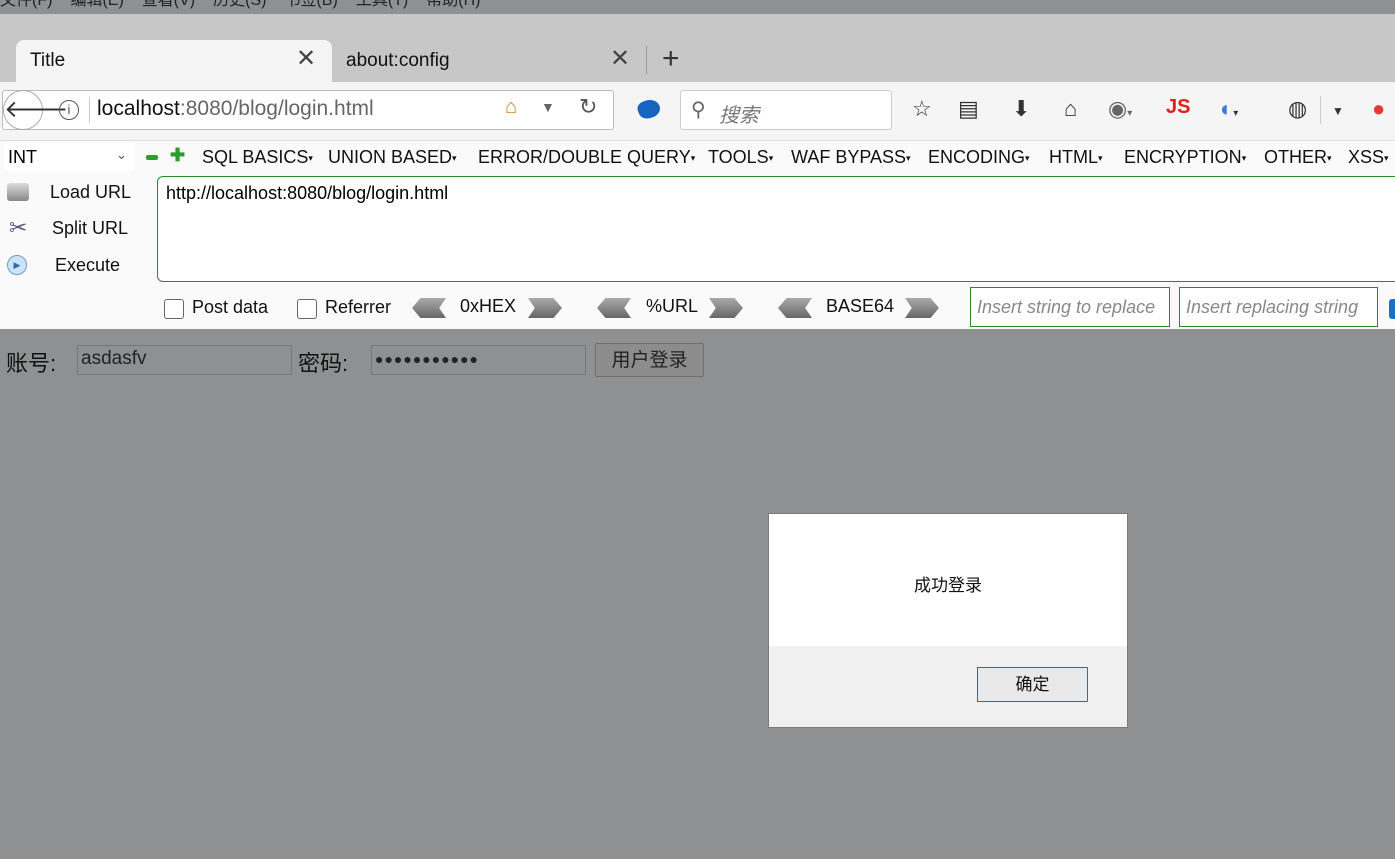 The width and height of the screenshot is (1395, 859). What do you see at coordinates (922, 109) in the screenshot?
I see `bookmark-star-icon: ☆` at bounding box center [922, 109].